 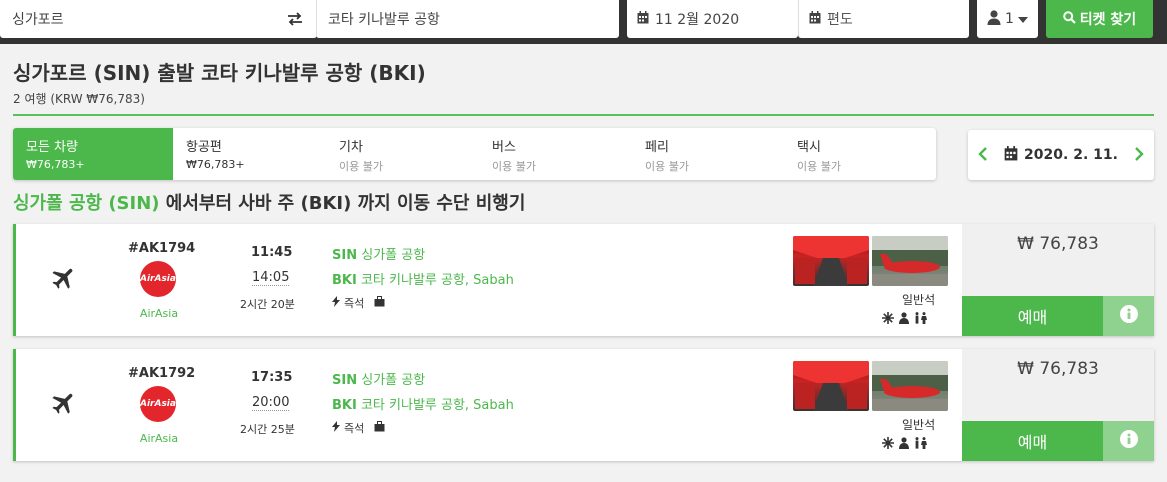 What do you see at coordinates (249, 154) in the screenshot?
I see `tab-flights: 항공편 ₩76,783+` at bounding box center [249, 154].